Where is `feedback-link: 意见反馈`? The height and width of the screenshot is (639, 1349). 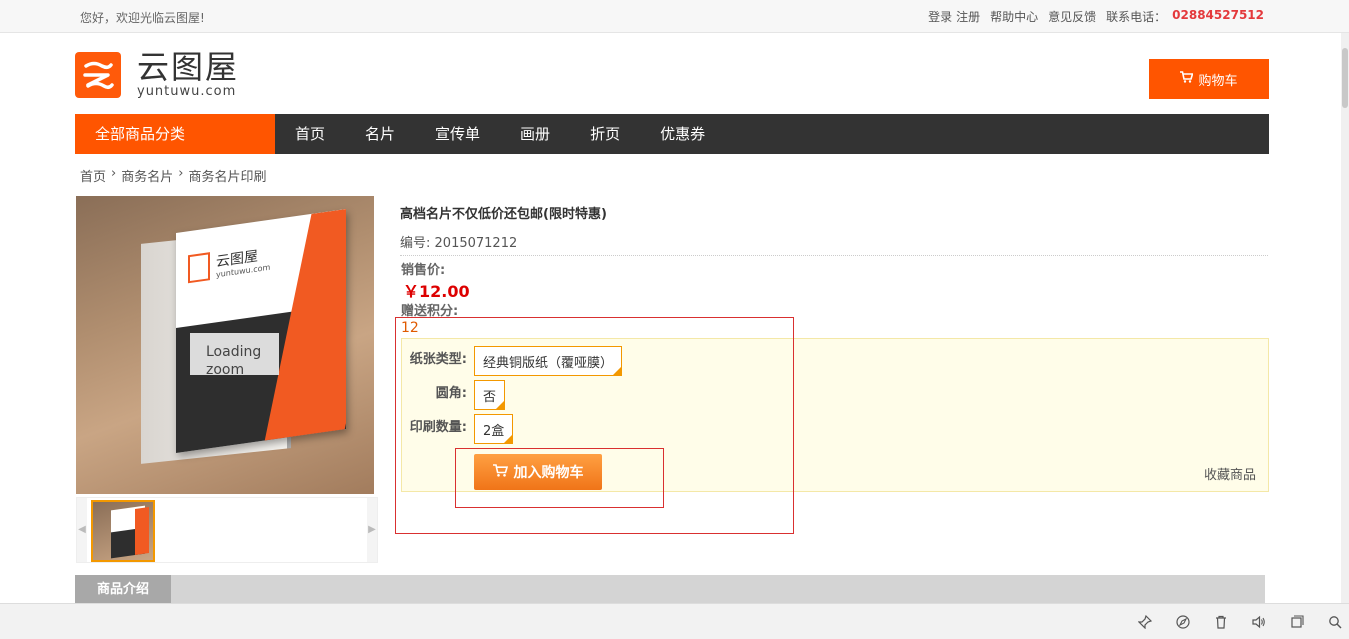
feedback-link: 意见反馈 is located at coordinates (1072, 16).